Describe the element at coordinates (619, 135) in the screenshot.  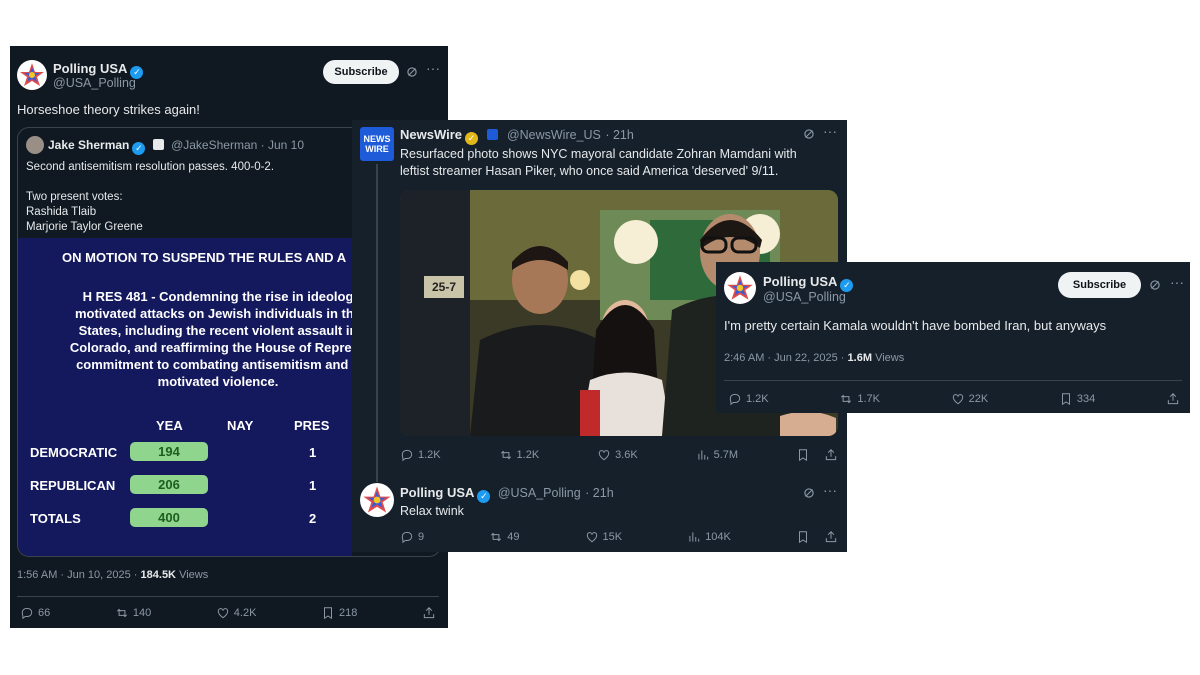
I see `tweet-time: · 21h` at that location.